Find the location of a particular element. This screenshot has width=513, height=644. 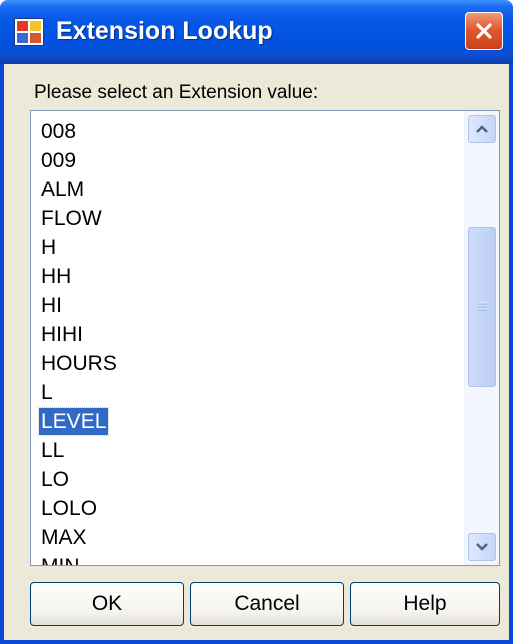

chevron-down-icon is located at coordinates (482, 547).